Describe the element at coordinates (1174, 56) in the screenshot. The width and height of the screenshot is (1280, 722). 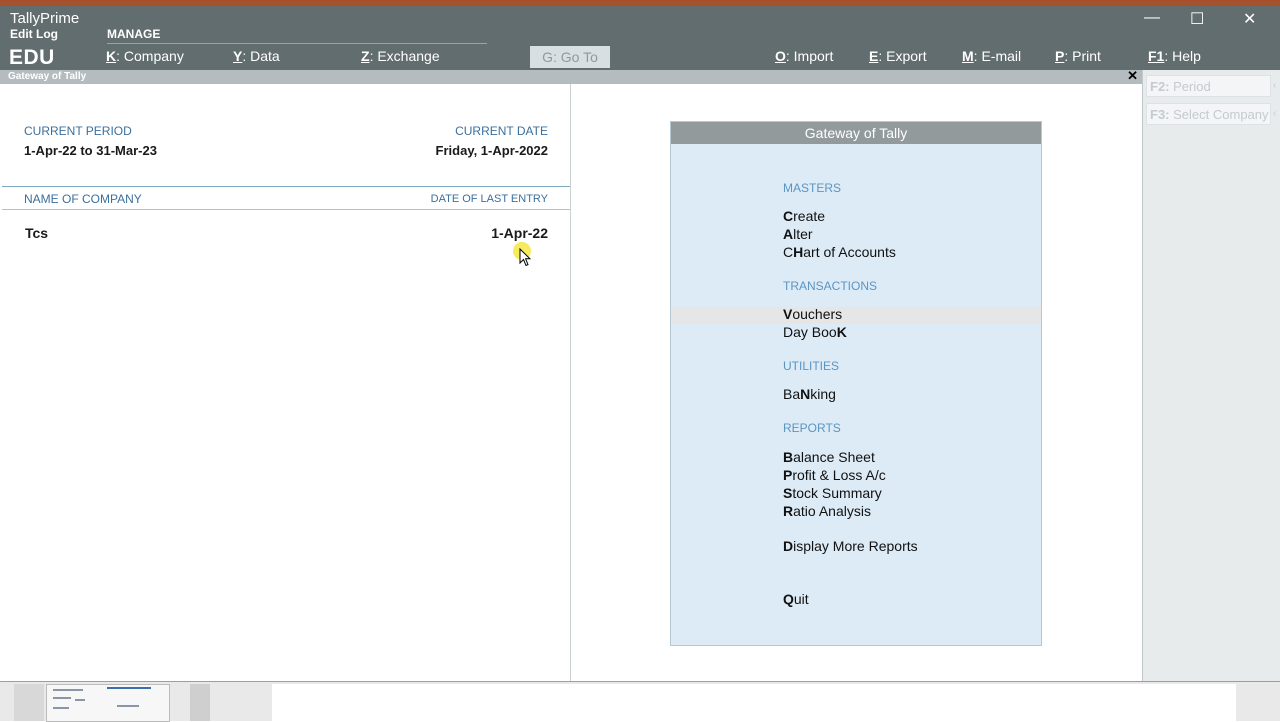
I see `menu-help: F1: Help` at that location.